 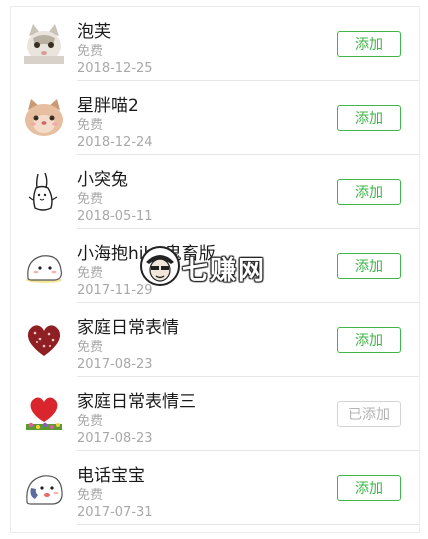 What do you see at coordinates (108, 106) in the screenshot?
I see `sticker-title: 星胖喵2` at bounding box center [108, 106].